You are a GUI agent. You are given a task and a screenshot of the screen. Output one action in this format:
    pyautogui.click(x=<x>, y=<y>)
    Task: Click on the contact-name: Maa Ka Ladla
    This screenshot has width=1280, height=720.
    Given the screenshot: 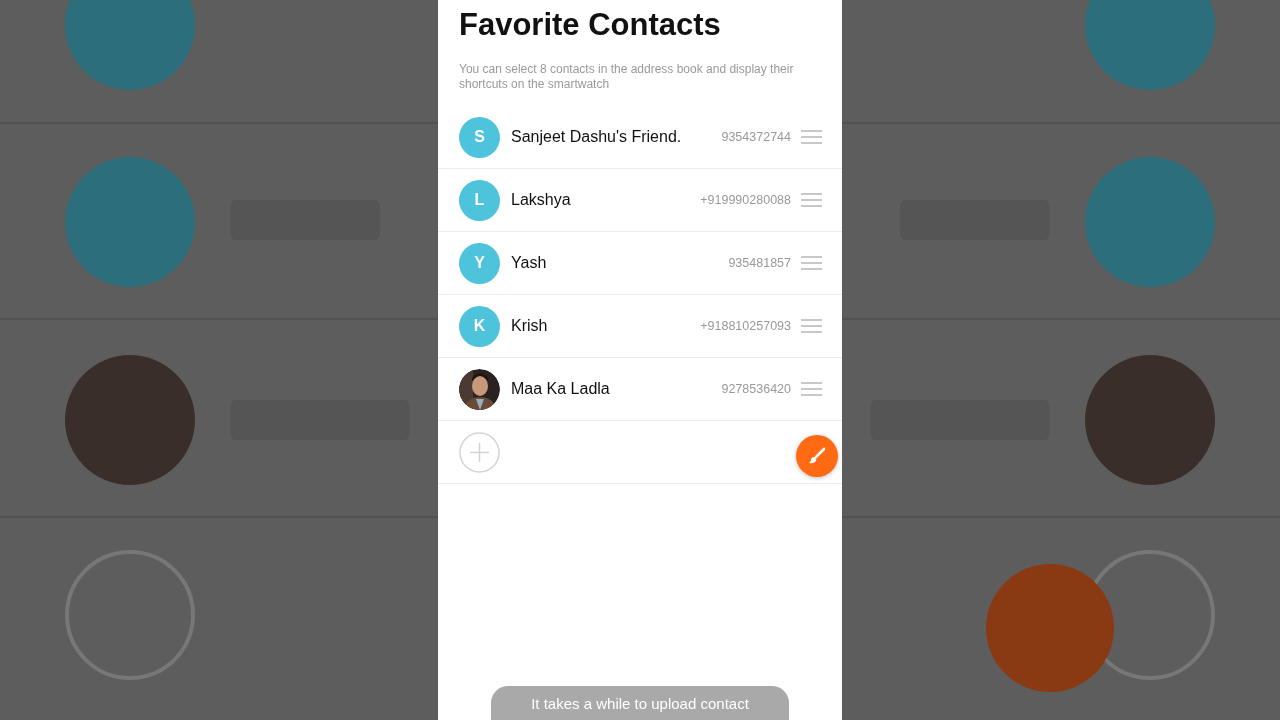 What is the action you would take?
    pyautogui.click(x=561, y=389)
    